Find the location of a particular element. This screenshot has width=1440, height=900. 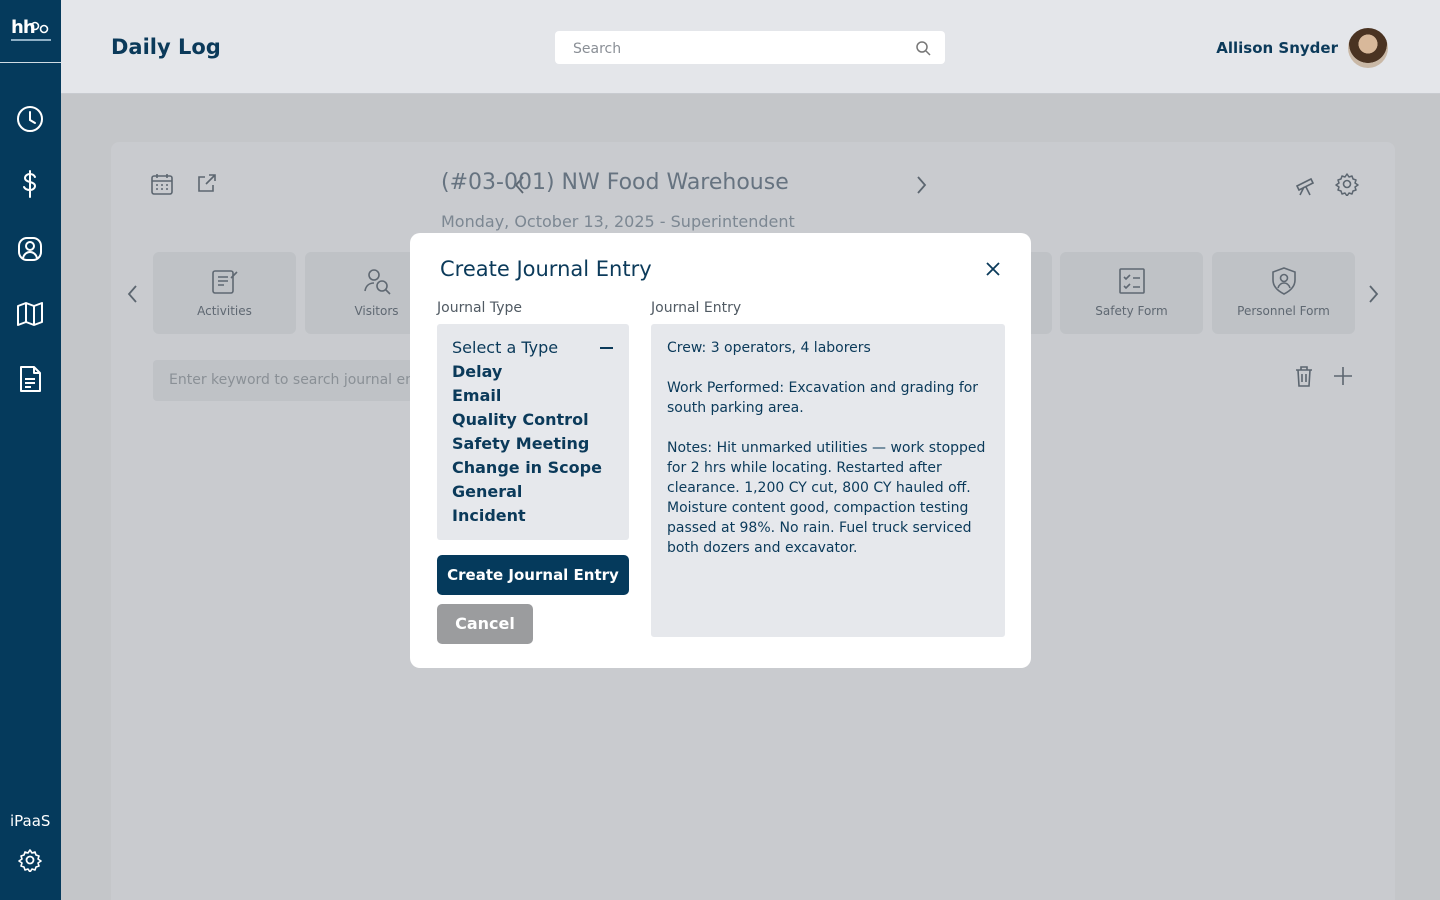

type-option-email: Email is located at coordinates (476, 395).